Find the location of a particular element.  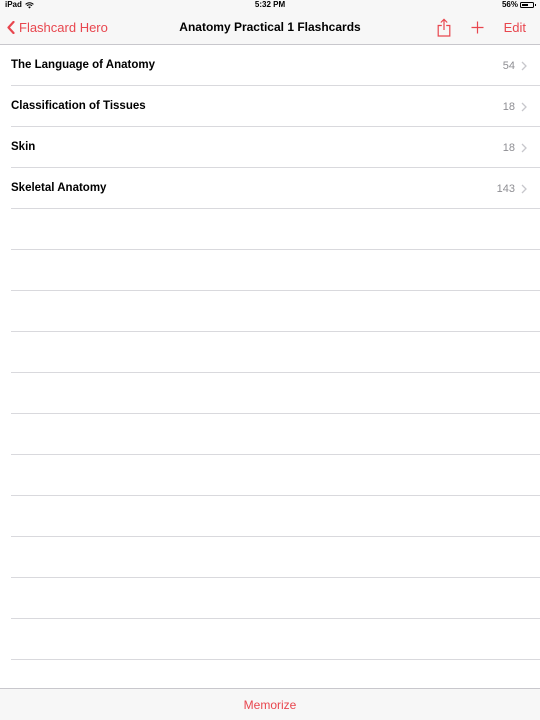

battery-icon is located at coordinates (528, 5).